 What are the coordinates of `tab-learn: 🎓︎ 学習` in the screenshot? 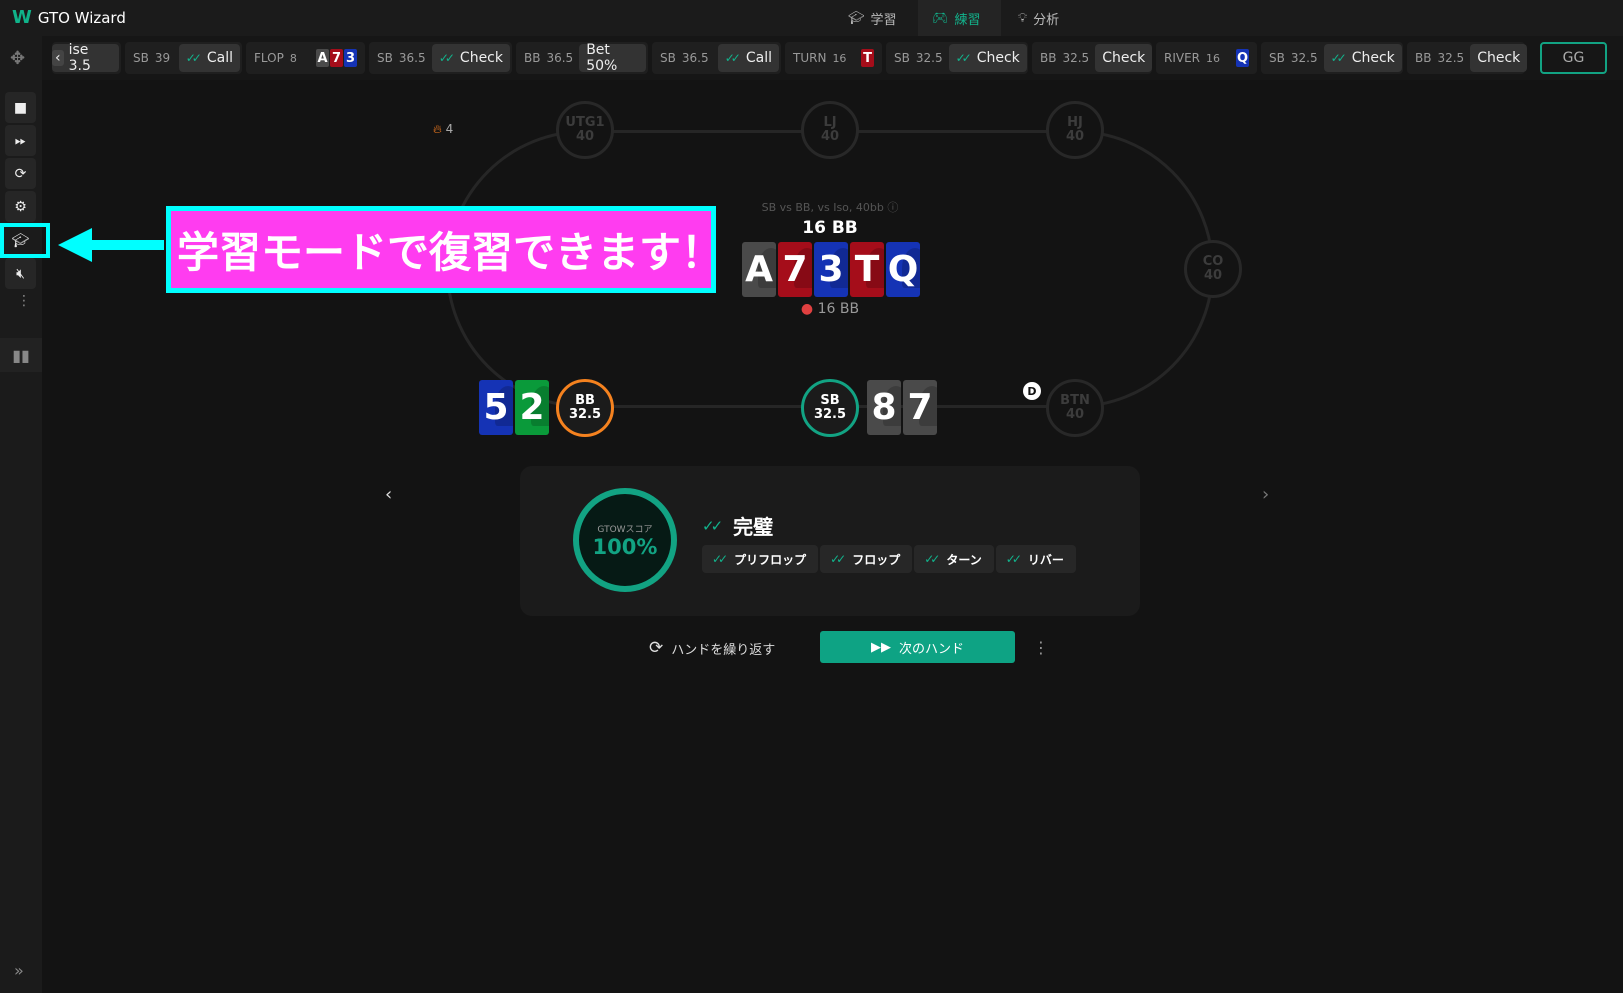 It's located at (872, 18).